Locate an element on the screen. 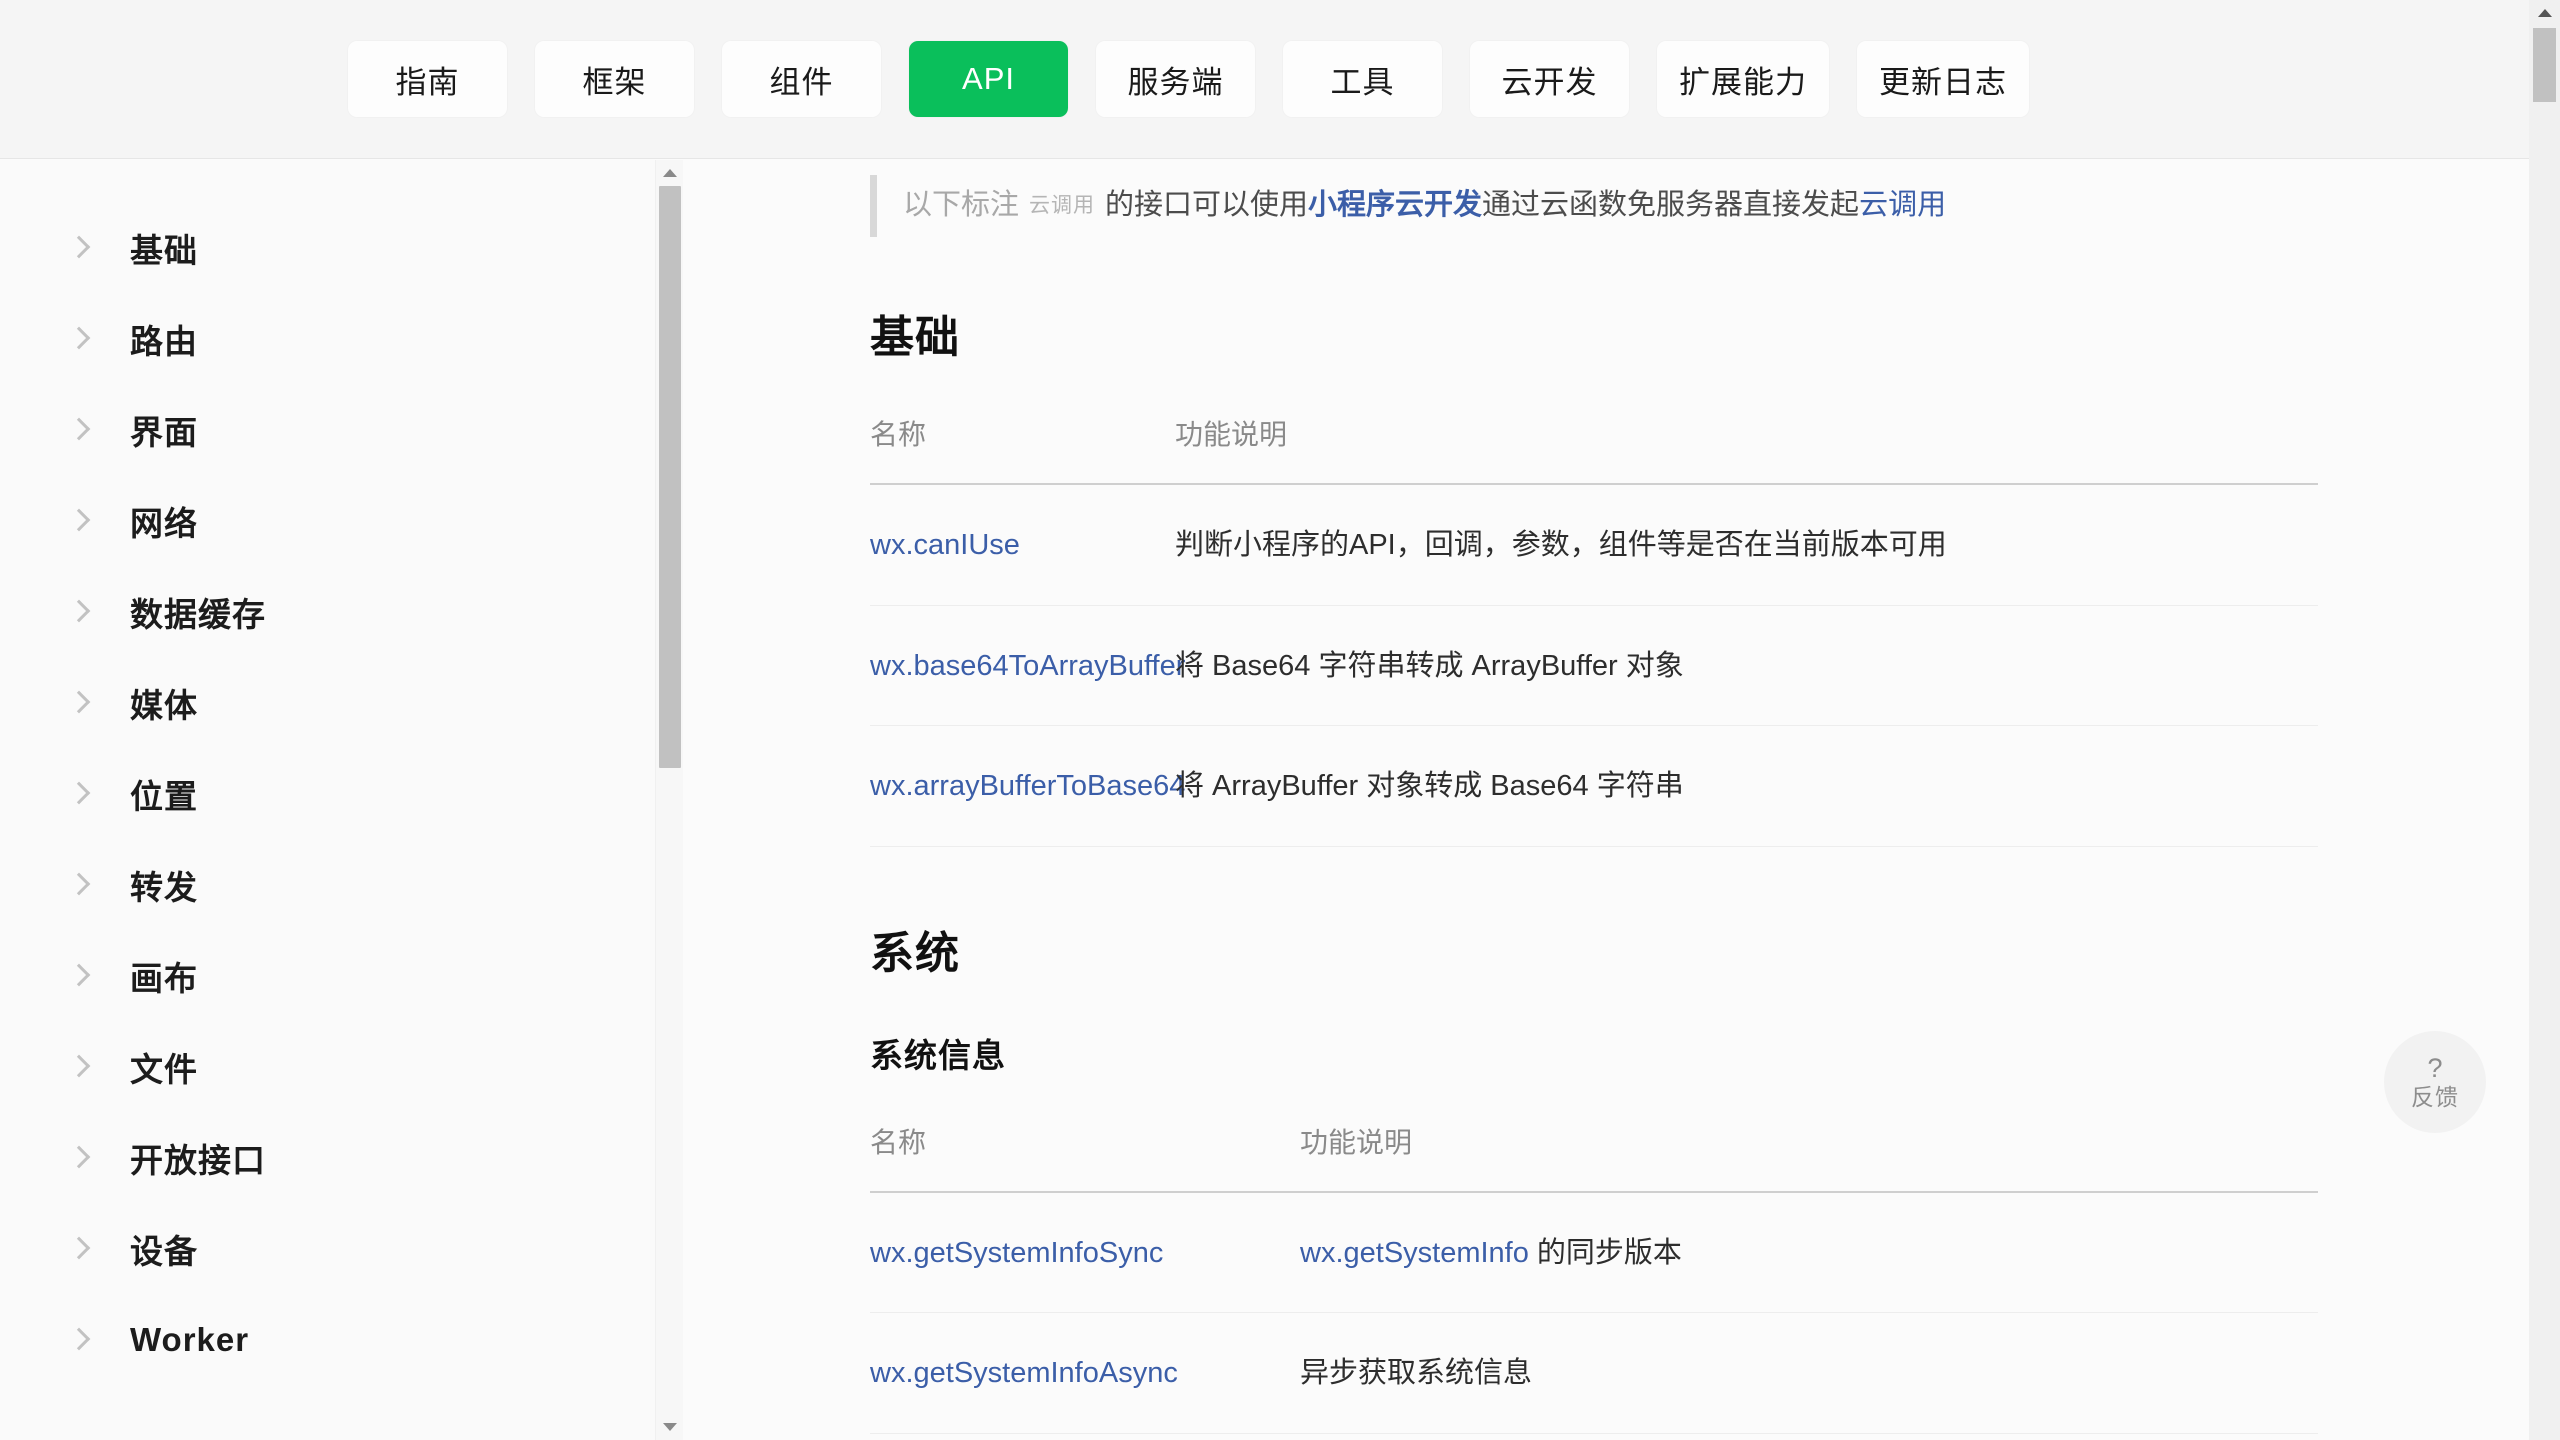 The image size is (2560, 1440). tab-label: 框架 is located at coordinates (614, 82).